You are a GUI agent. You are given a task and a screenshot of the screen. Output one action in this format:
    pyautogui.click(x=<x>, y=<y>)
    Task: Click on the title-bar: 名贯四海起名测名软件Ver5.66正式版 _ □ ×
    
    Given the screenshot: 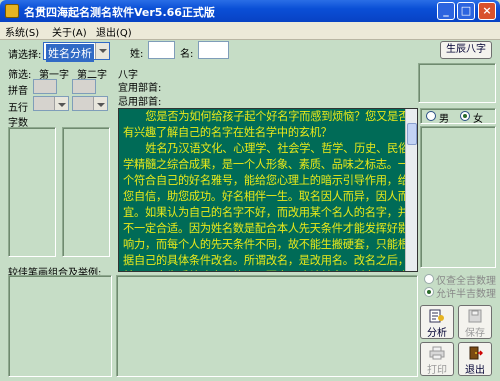 What is the action you would take?
    pyautogui.click(x=250, y=11)
    